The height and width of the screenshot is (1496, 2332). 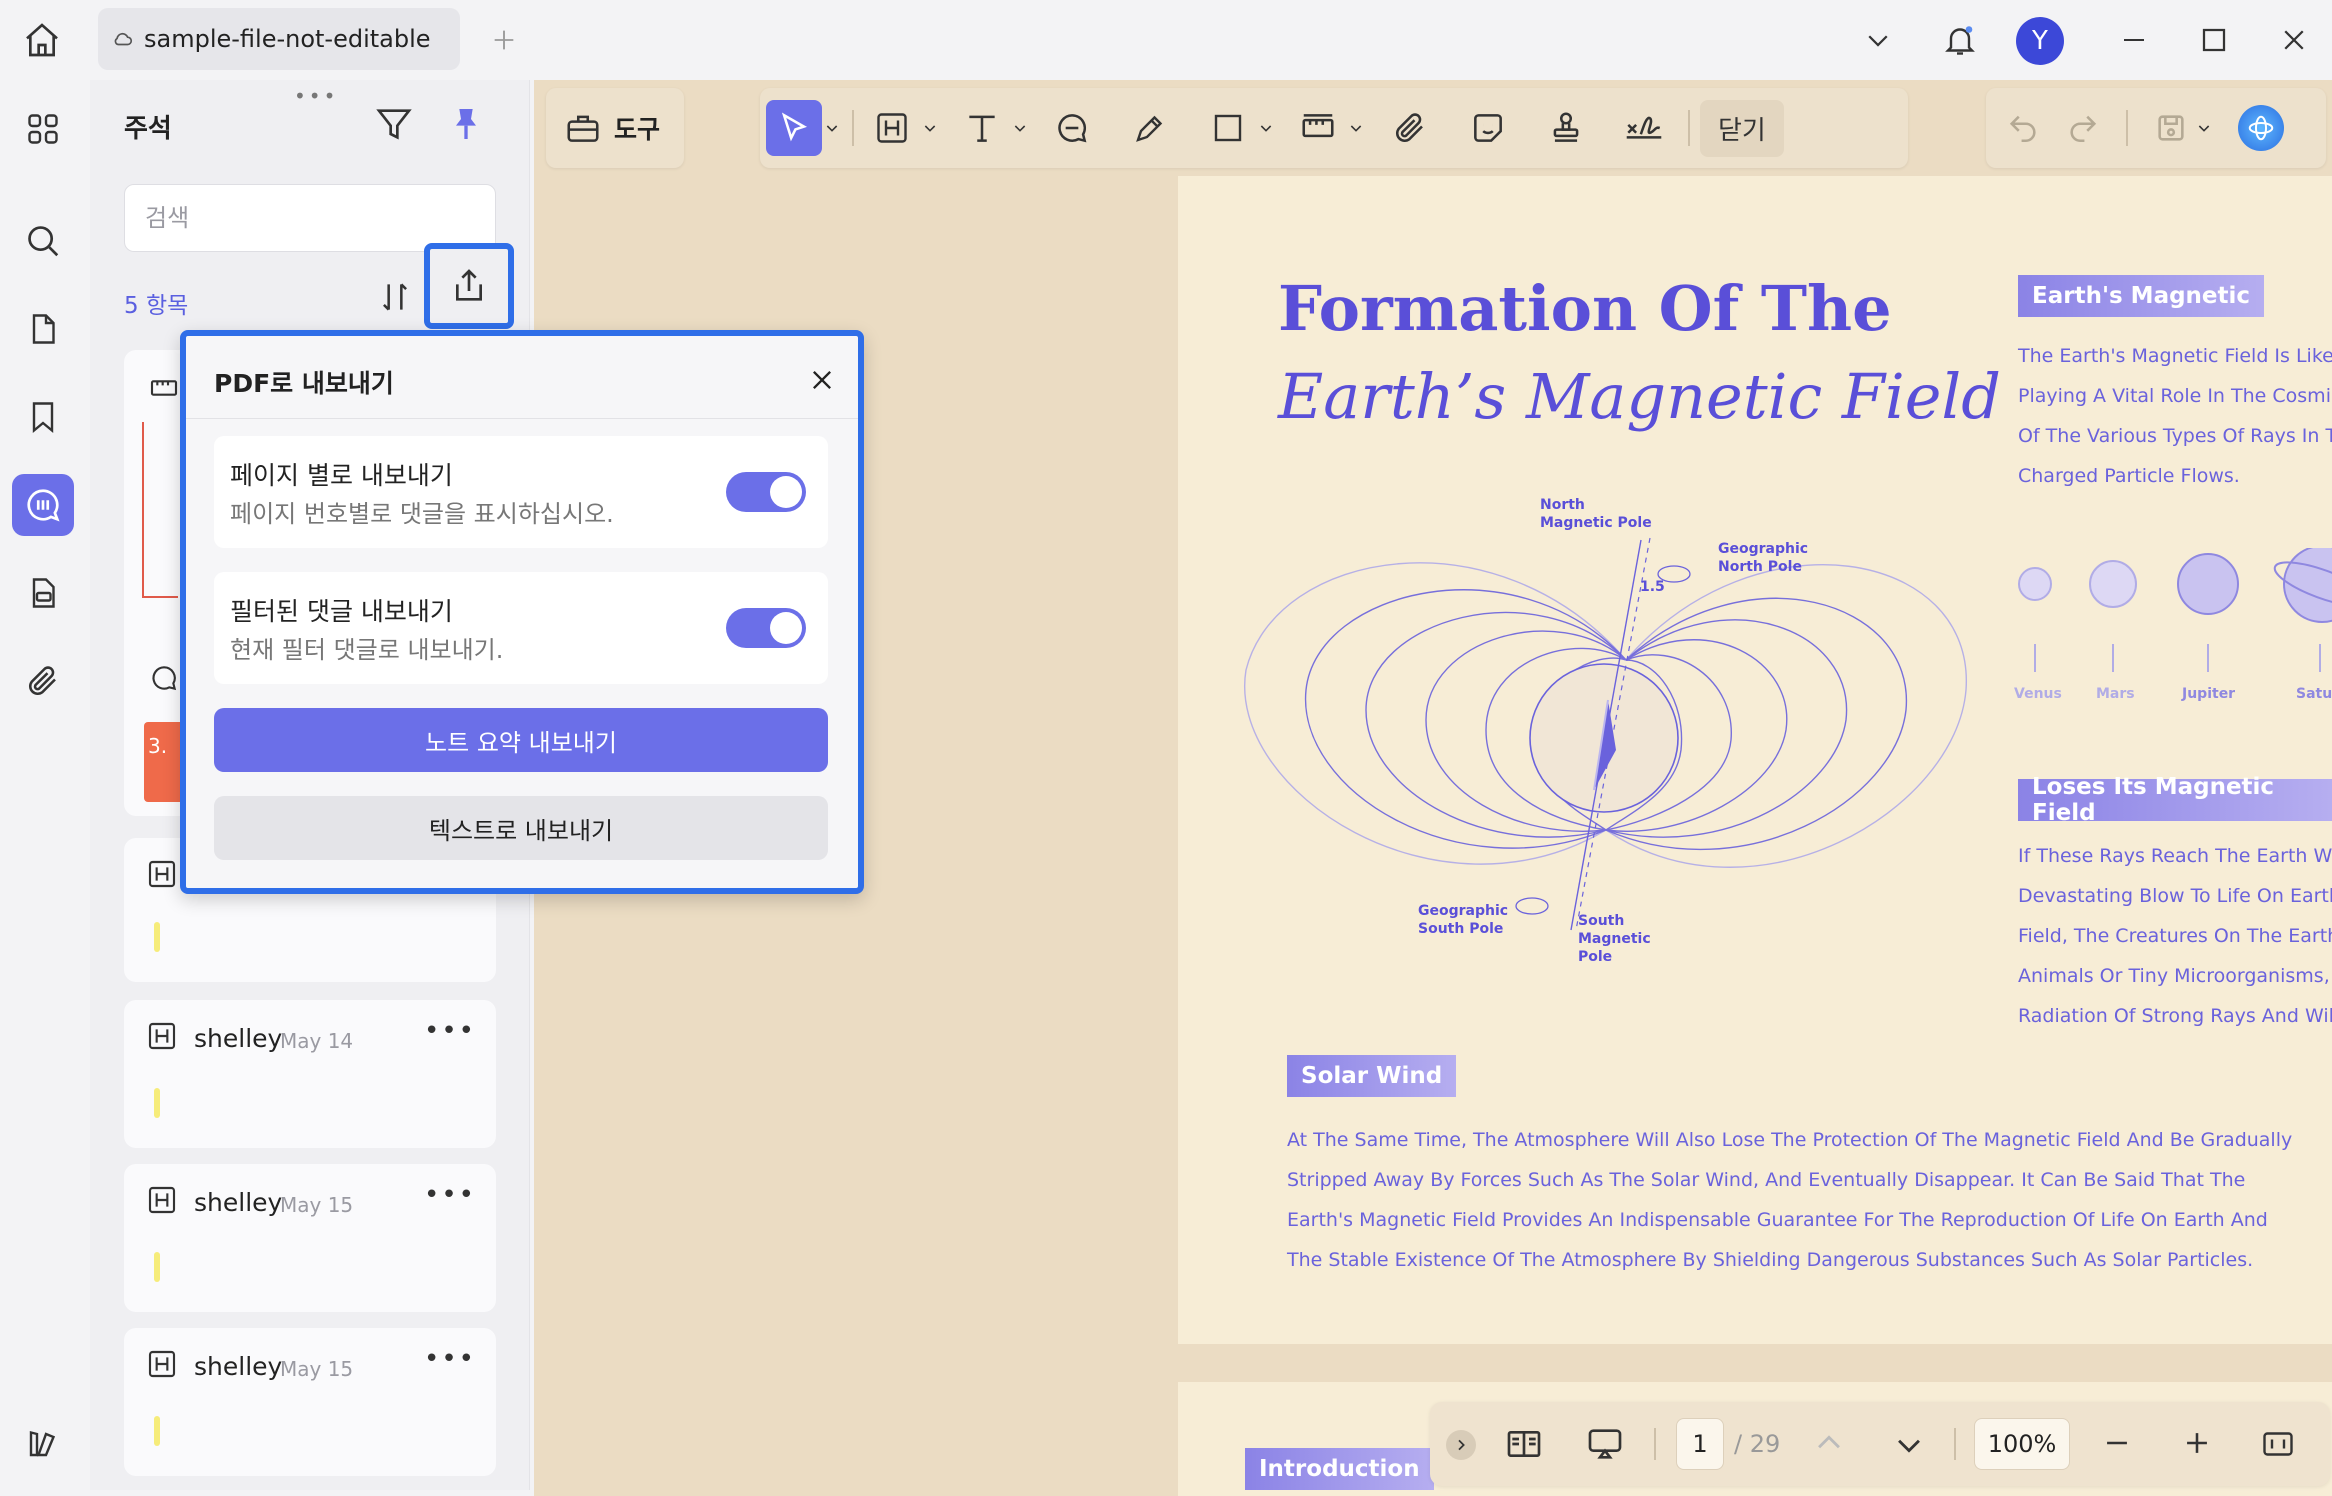 What do you see at coordinates (1072, 128) in the screenshot?
I see `comment-tool` at bounding box center [1072, 128].